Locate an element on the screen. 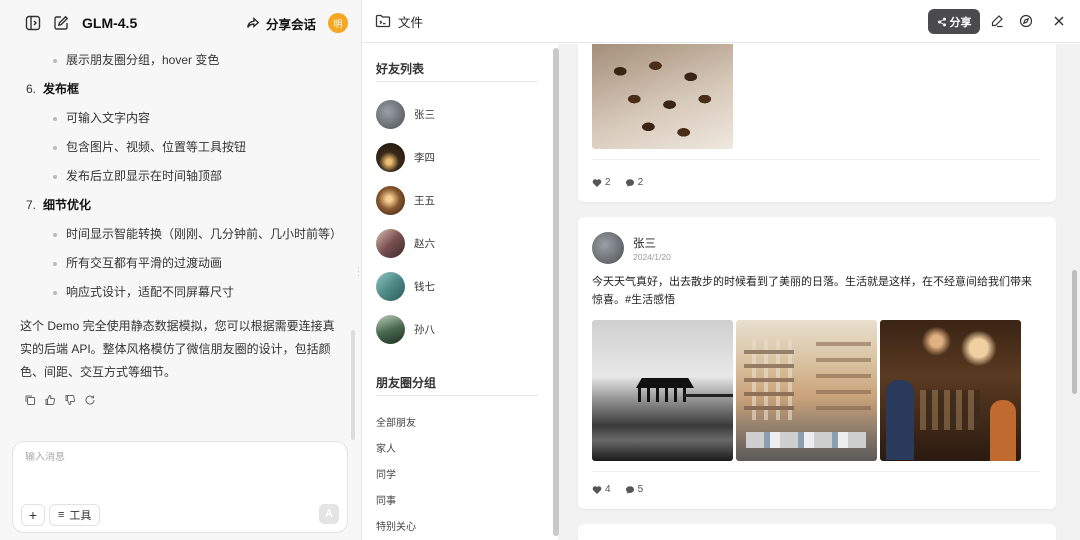 The image size is (1080, 540). resize-handle: · · · is located at coordinates (358, 272).